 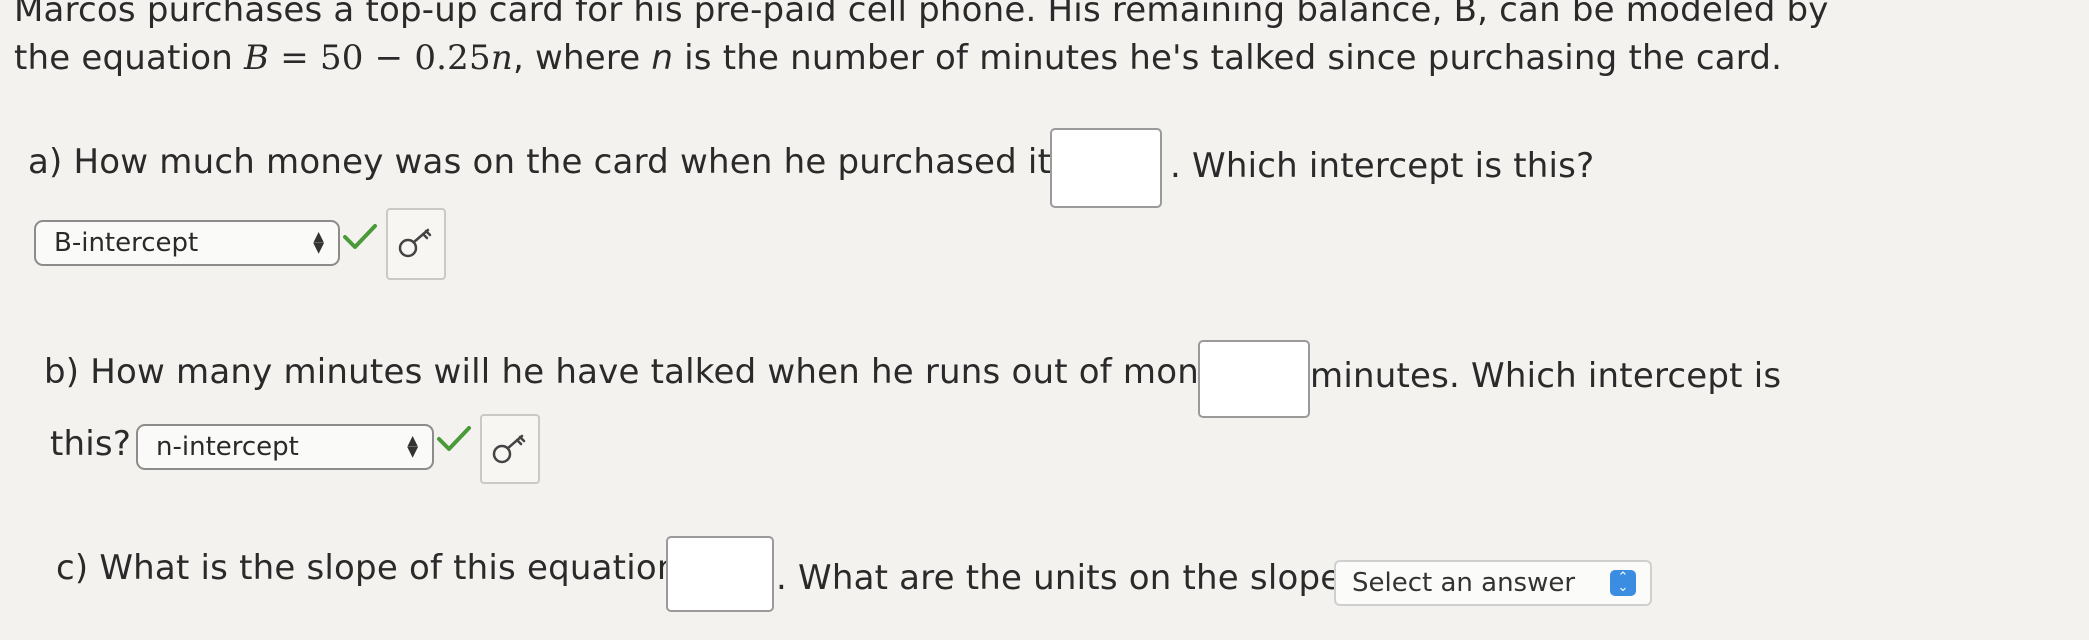 What do you see at coordinates (126, 243) in the screenshot?
I see `part-a-select-value: B-intercept` at bounding box center [126, 243].